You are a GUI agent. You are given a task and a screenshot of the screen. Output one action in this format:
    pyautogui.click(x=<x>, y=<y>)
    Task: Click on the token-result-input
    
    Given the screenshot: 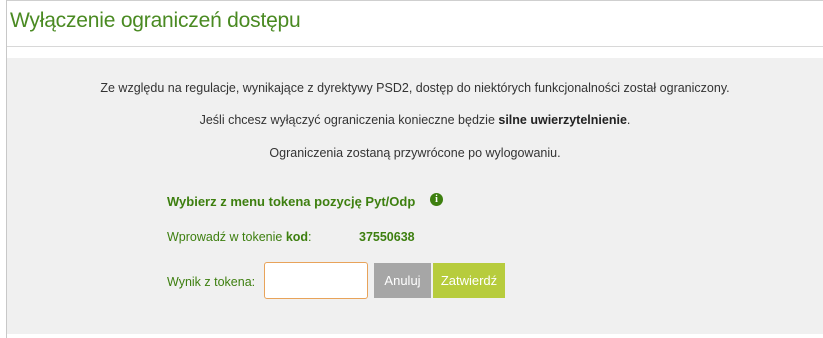 What is the action you would take?
    pyautogui.click(x=316, y=280)
    